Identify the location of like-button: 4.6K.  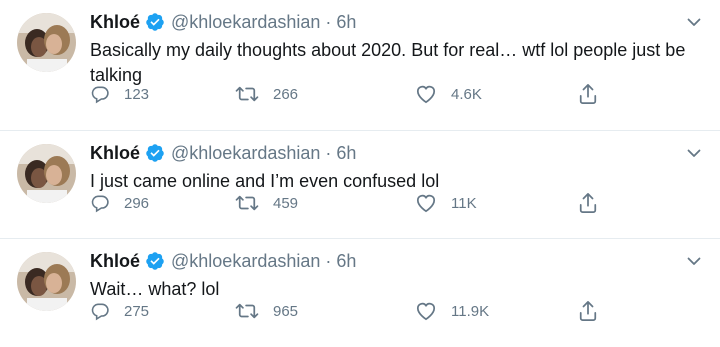
(448, 94).